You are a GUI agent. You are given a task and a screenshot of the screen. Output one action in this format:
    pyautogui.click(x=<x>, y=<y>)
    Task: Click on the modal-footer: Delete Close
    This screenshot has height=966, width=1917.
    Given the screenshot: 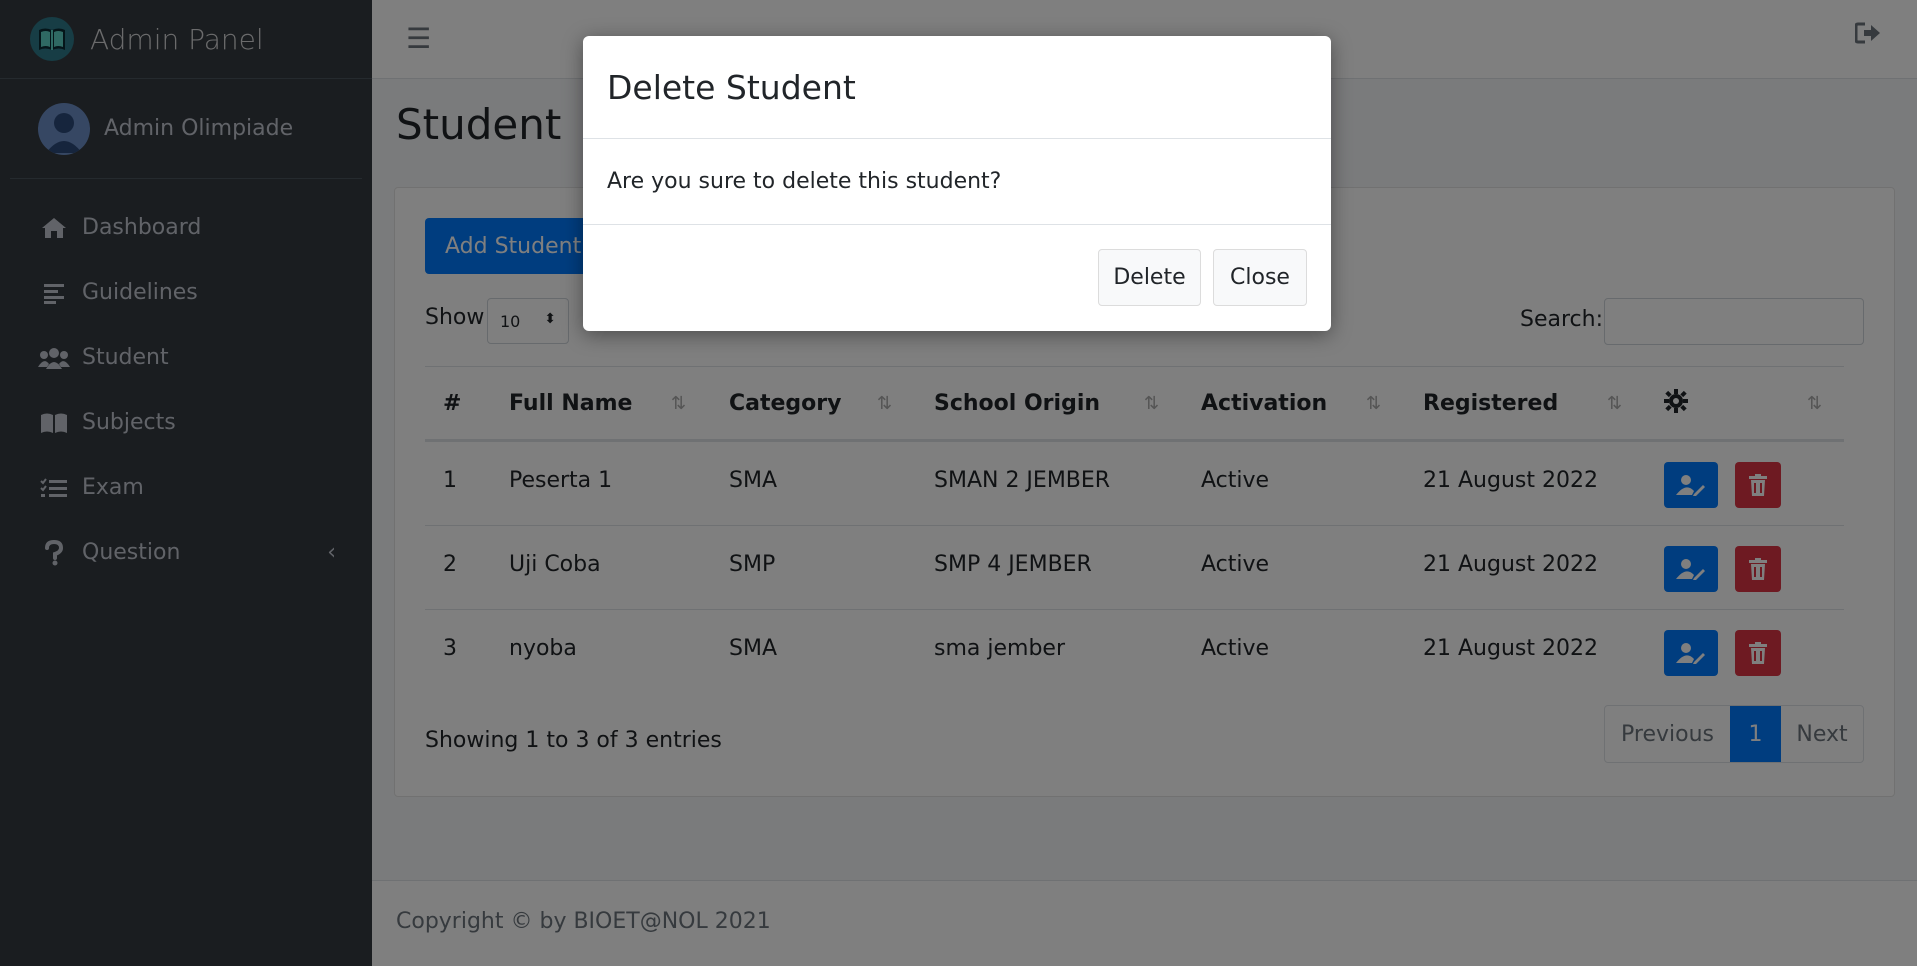 What is the action you would take?
    pyautogui.click(x=957, y=278)
    